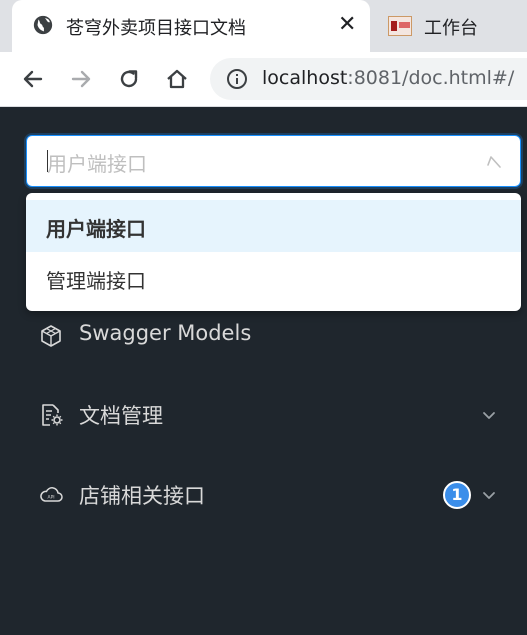 This screenshot has width=527, height=635. What do you see at coordinates (273, 278) in the screenshot?
I see `dropdown-option-admin-api: 管理端接口` at bounding box center [273, 278].